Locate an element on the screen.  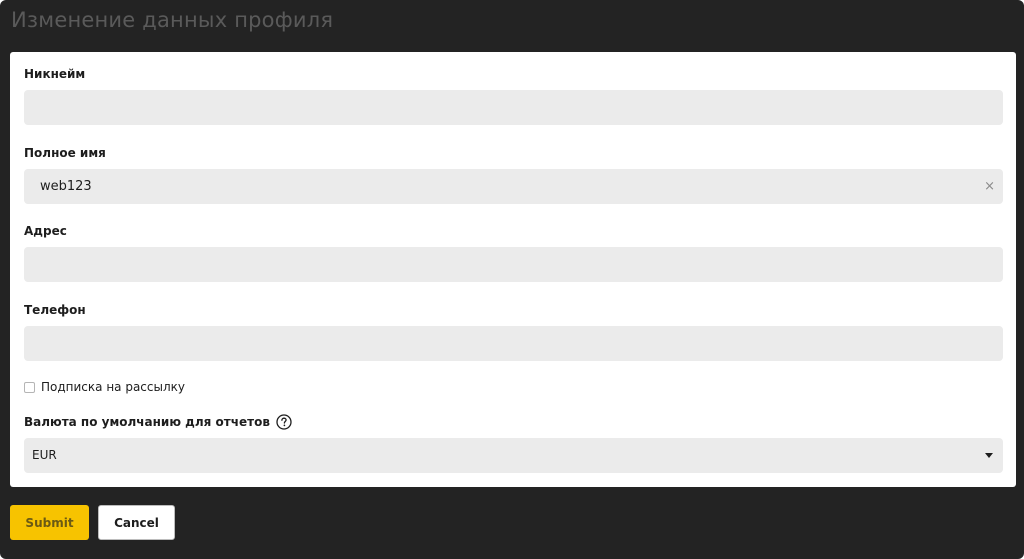
address-input is located at coordinates (513, 264).